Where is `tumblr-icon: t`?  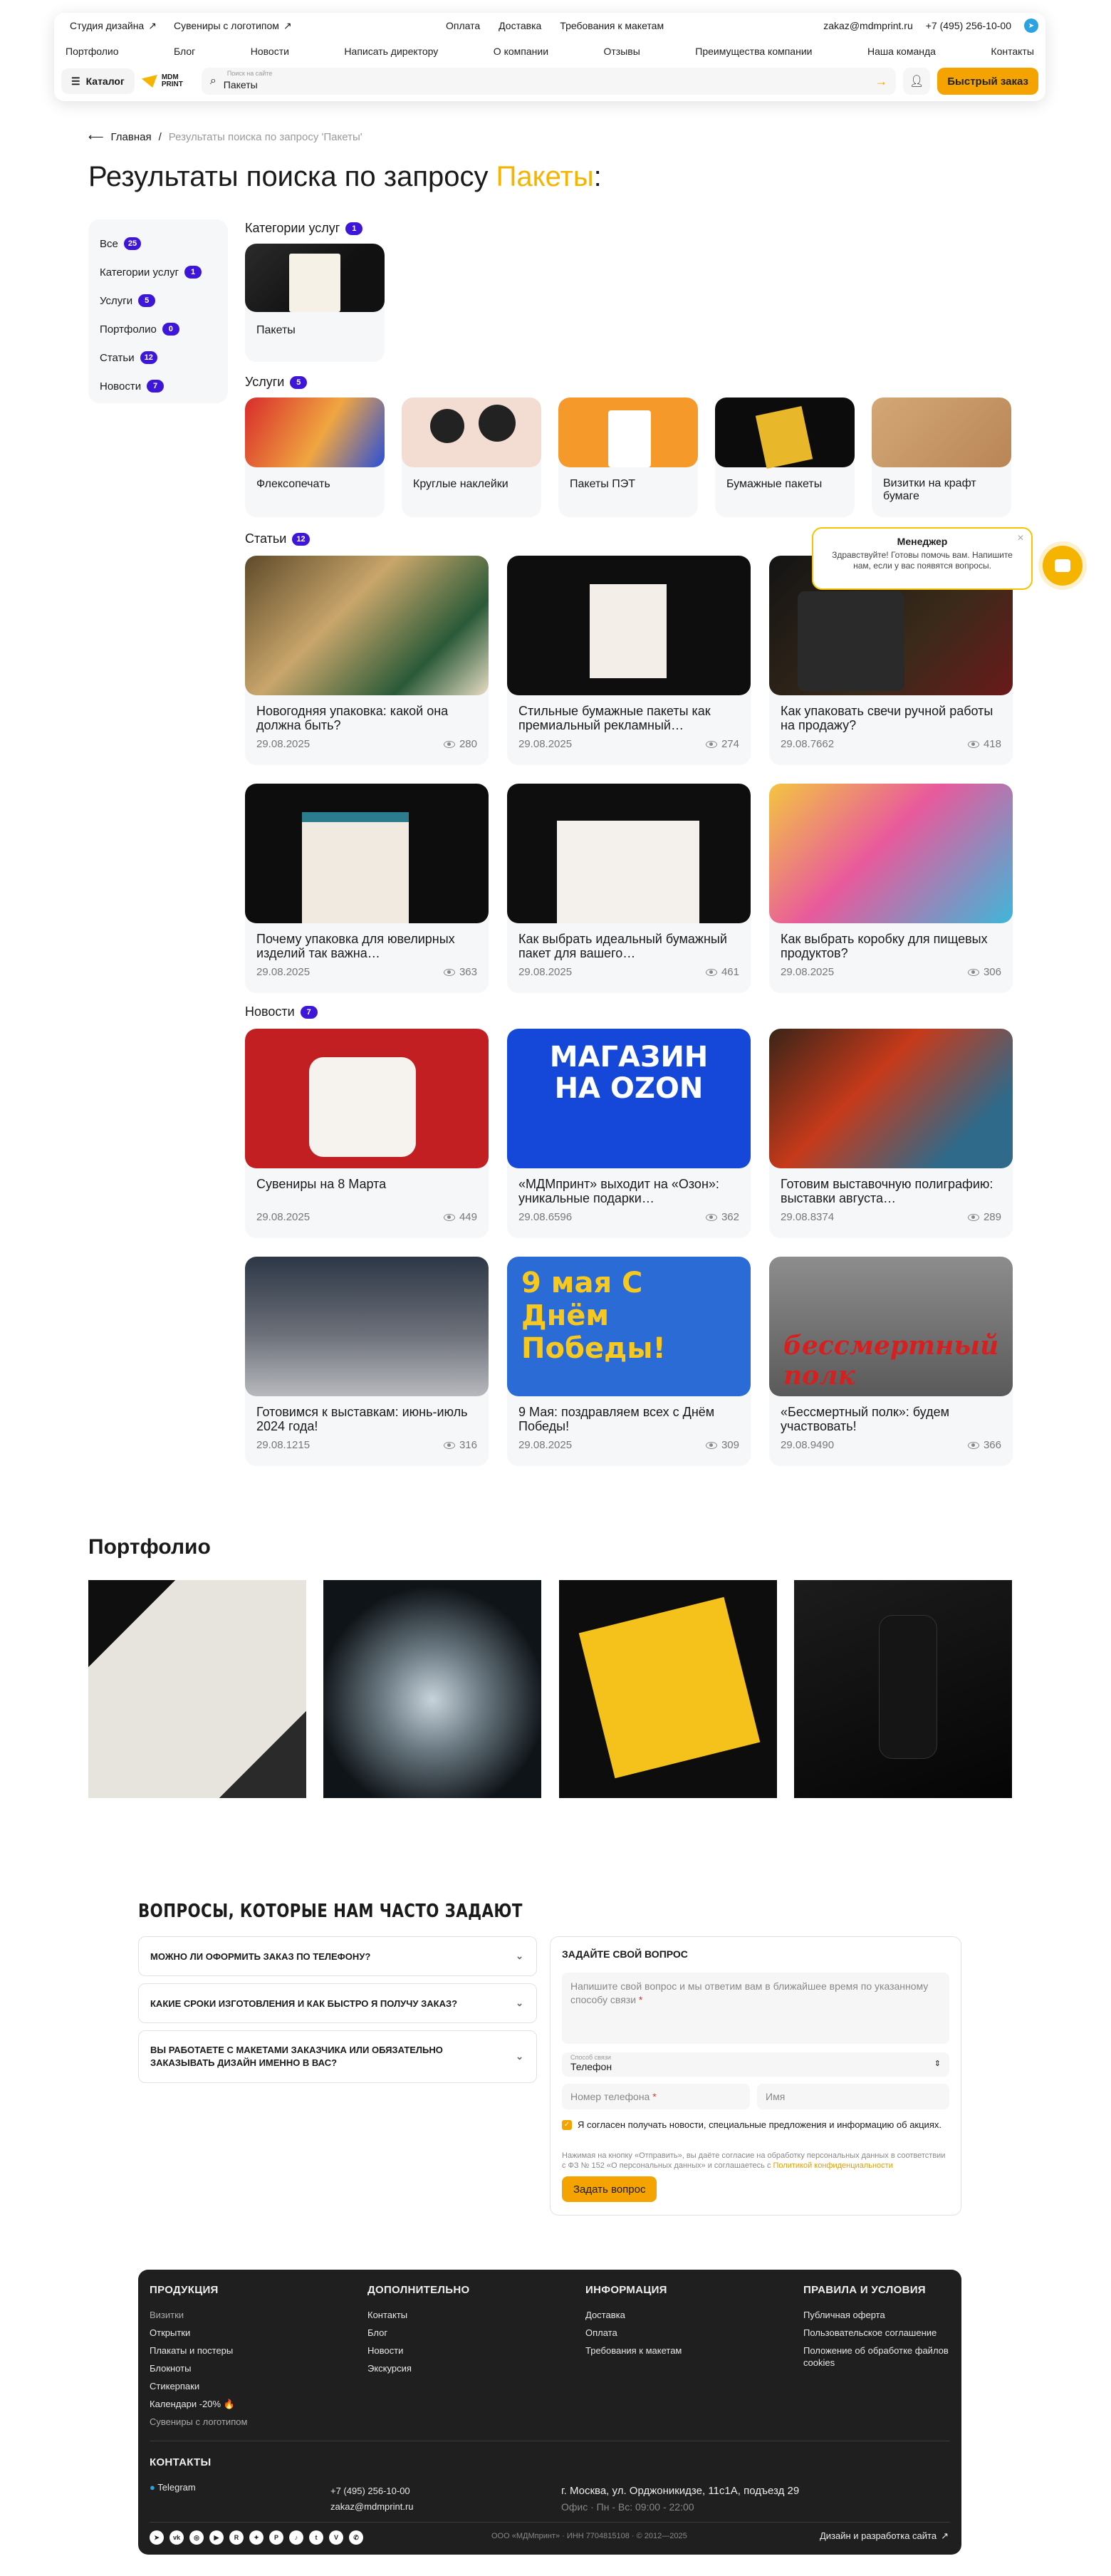 tumblr-icon: t is located at coordinates (316, 2537).